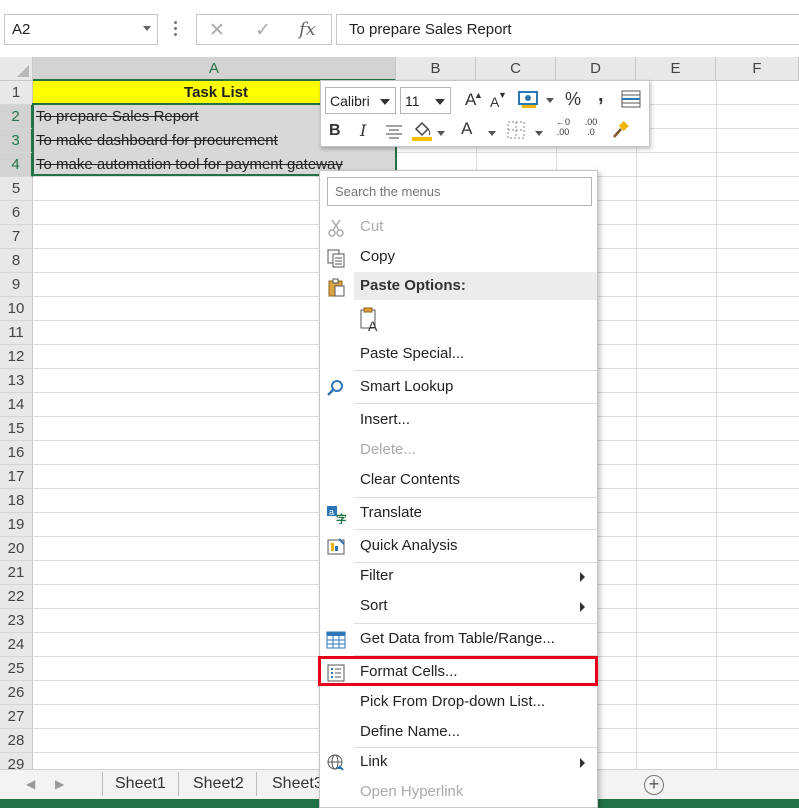 The height and width of the screenshot is (808, 799). Describe the element at coordinates (16, 309) in the screenshot. I see `row-header: 10` at that location.